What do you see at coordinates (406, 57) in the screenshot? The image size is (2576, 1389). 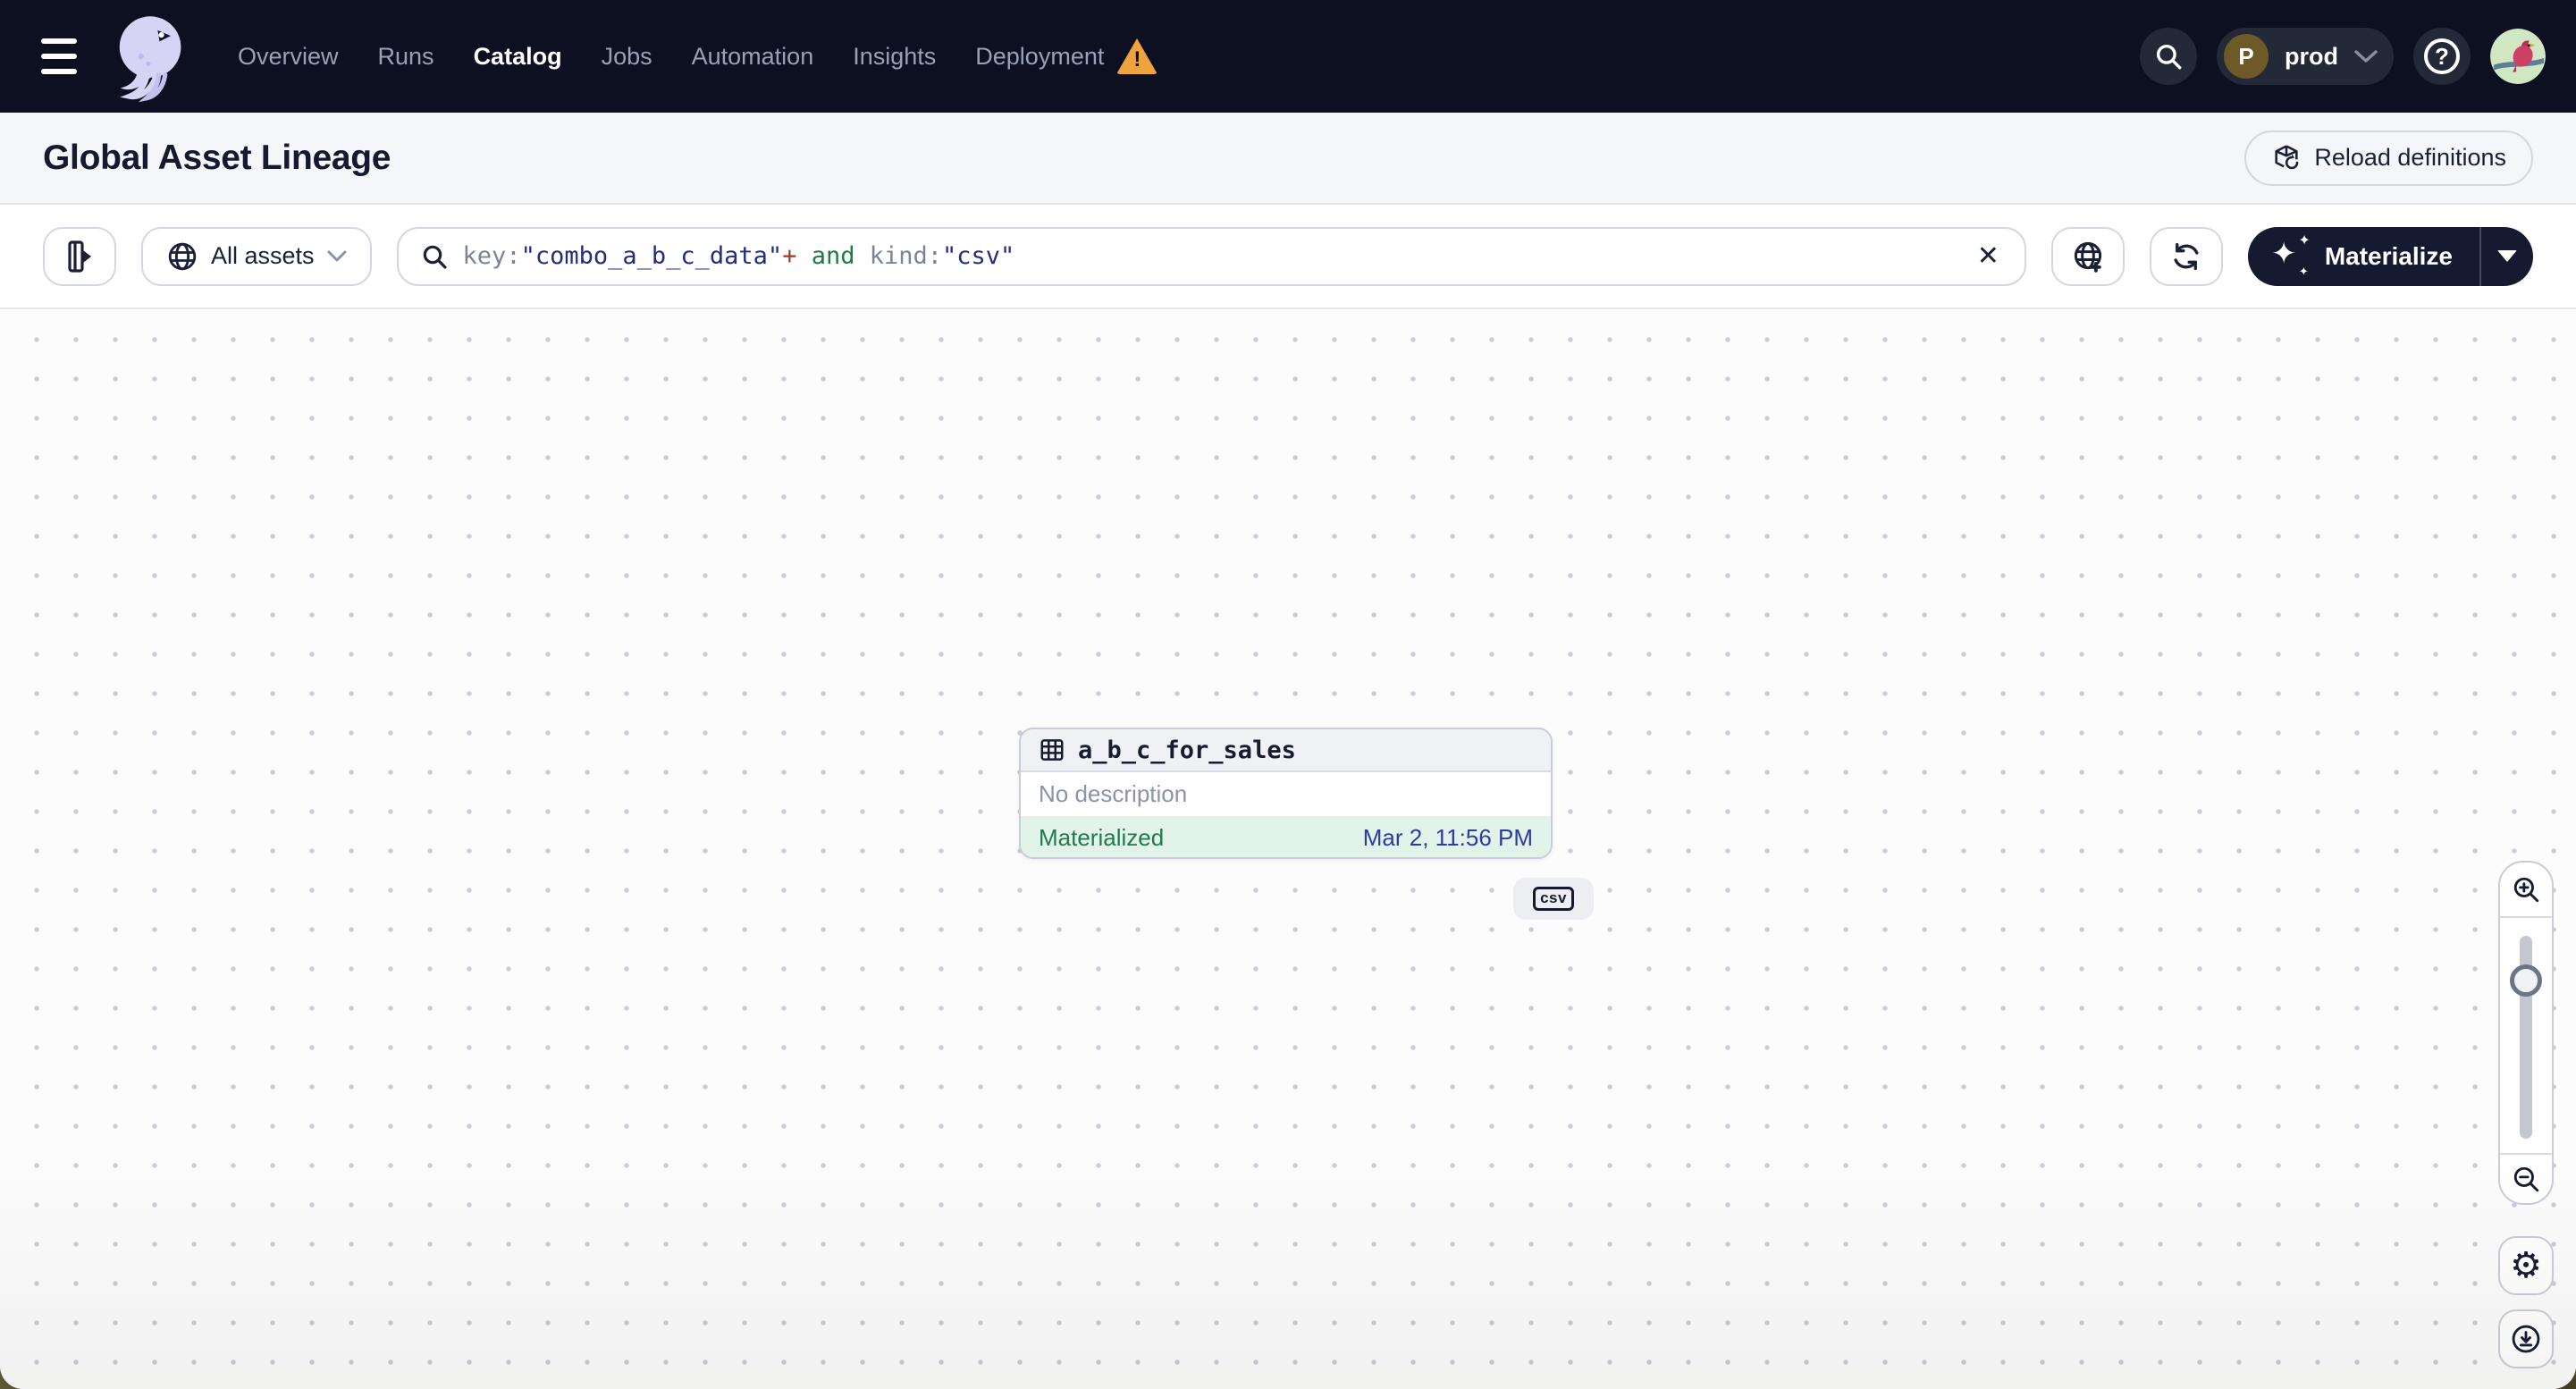 I see `nav-item-runs: Runs` at bounding box center [406, 57].